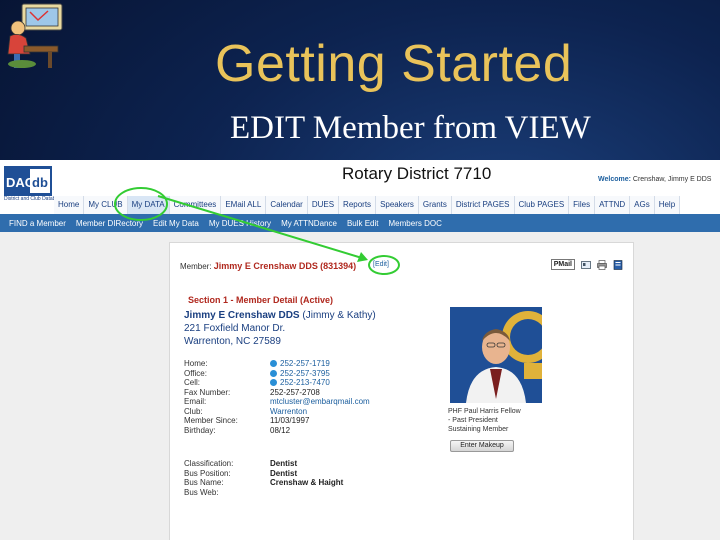 The image size is (720, 540). Describe the element at coordinates (381, 264) in the screenshot. I see `edit-member-link: [Edit]` at that location.